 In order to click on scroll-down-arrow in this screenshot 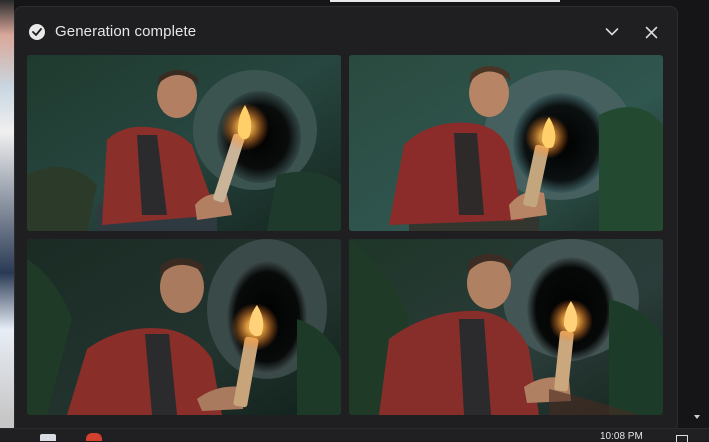, I will do `click(697, 417)`.